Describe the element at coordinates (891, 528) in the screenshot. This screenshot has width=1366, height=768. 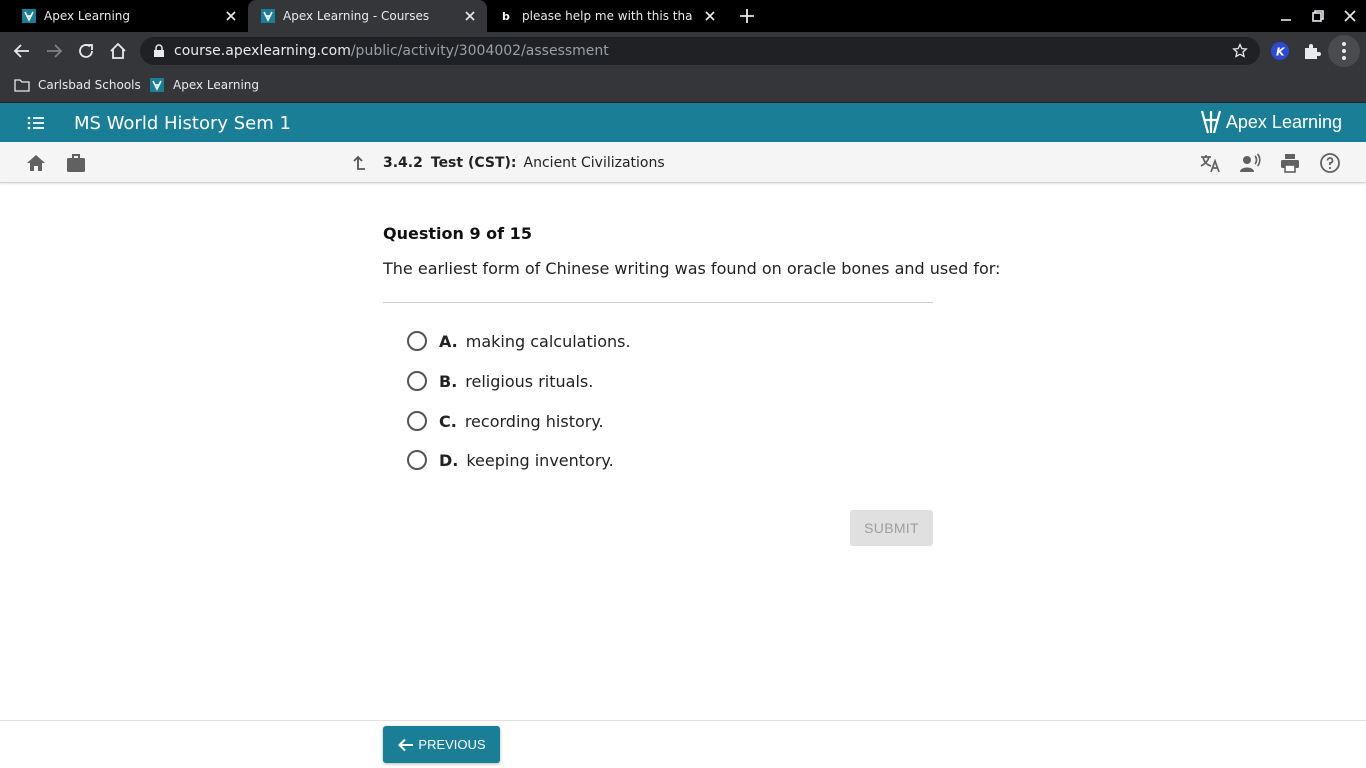
I see `submit-button: SUBMIT` at that location.